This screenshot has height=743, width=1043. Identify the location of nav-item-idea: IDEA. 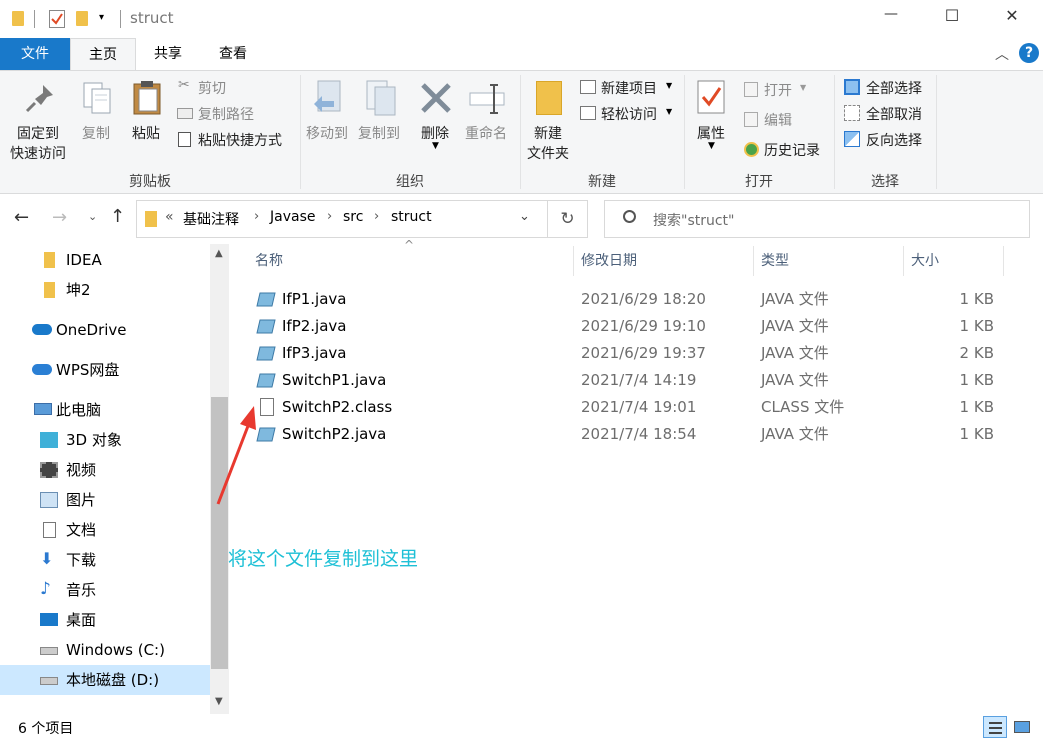
(105, 260).